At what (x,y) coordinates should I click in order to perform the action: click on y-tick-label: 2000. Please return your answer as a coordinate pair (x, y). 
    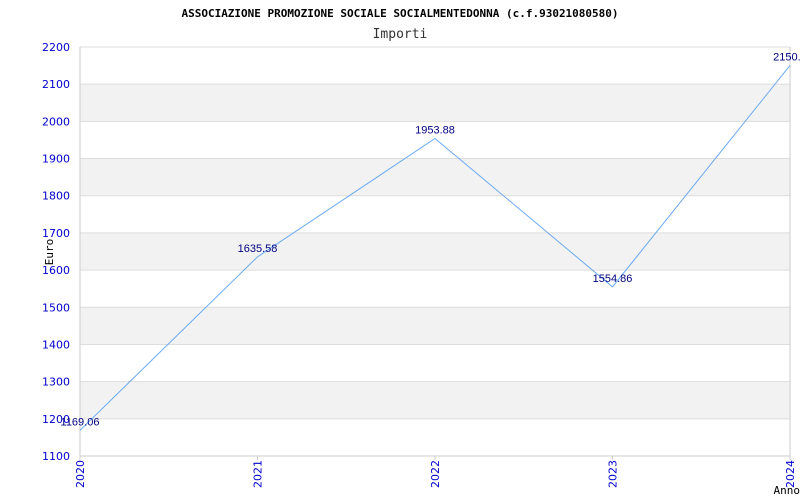
    Looking at the image, I should click on (56, 121).